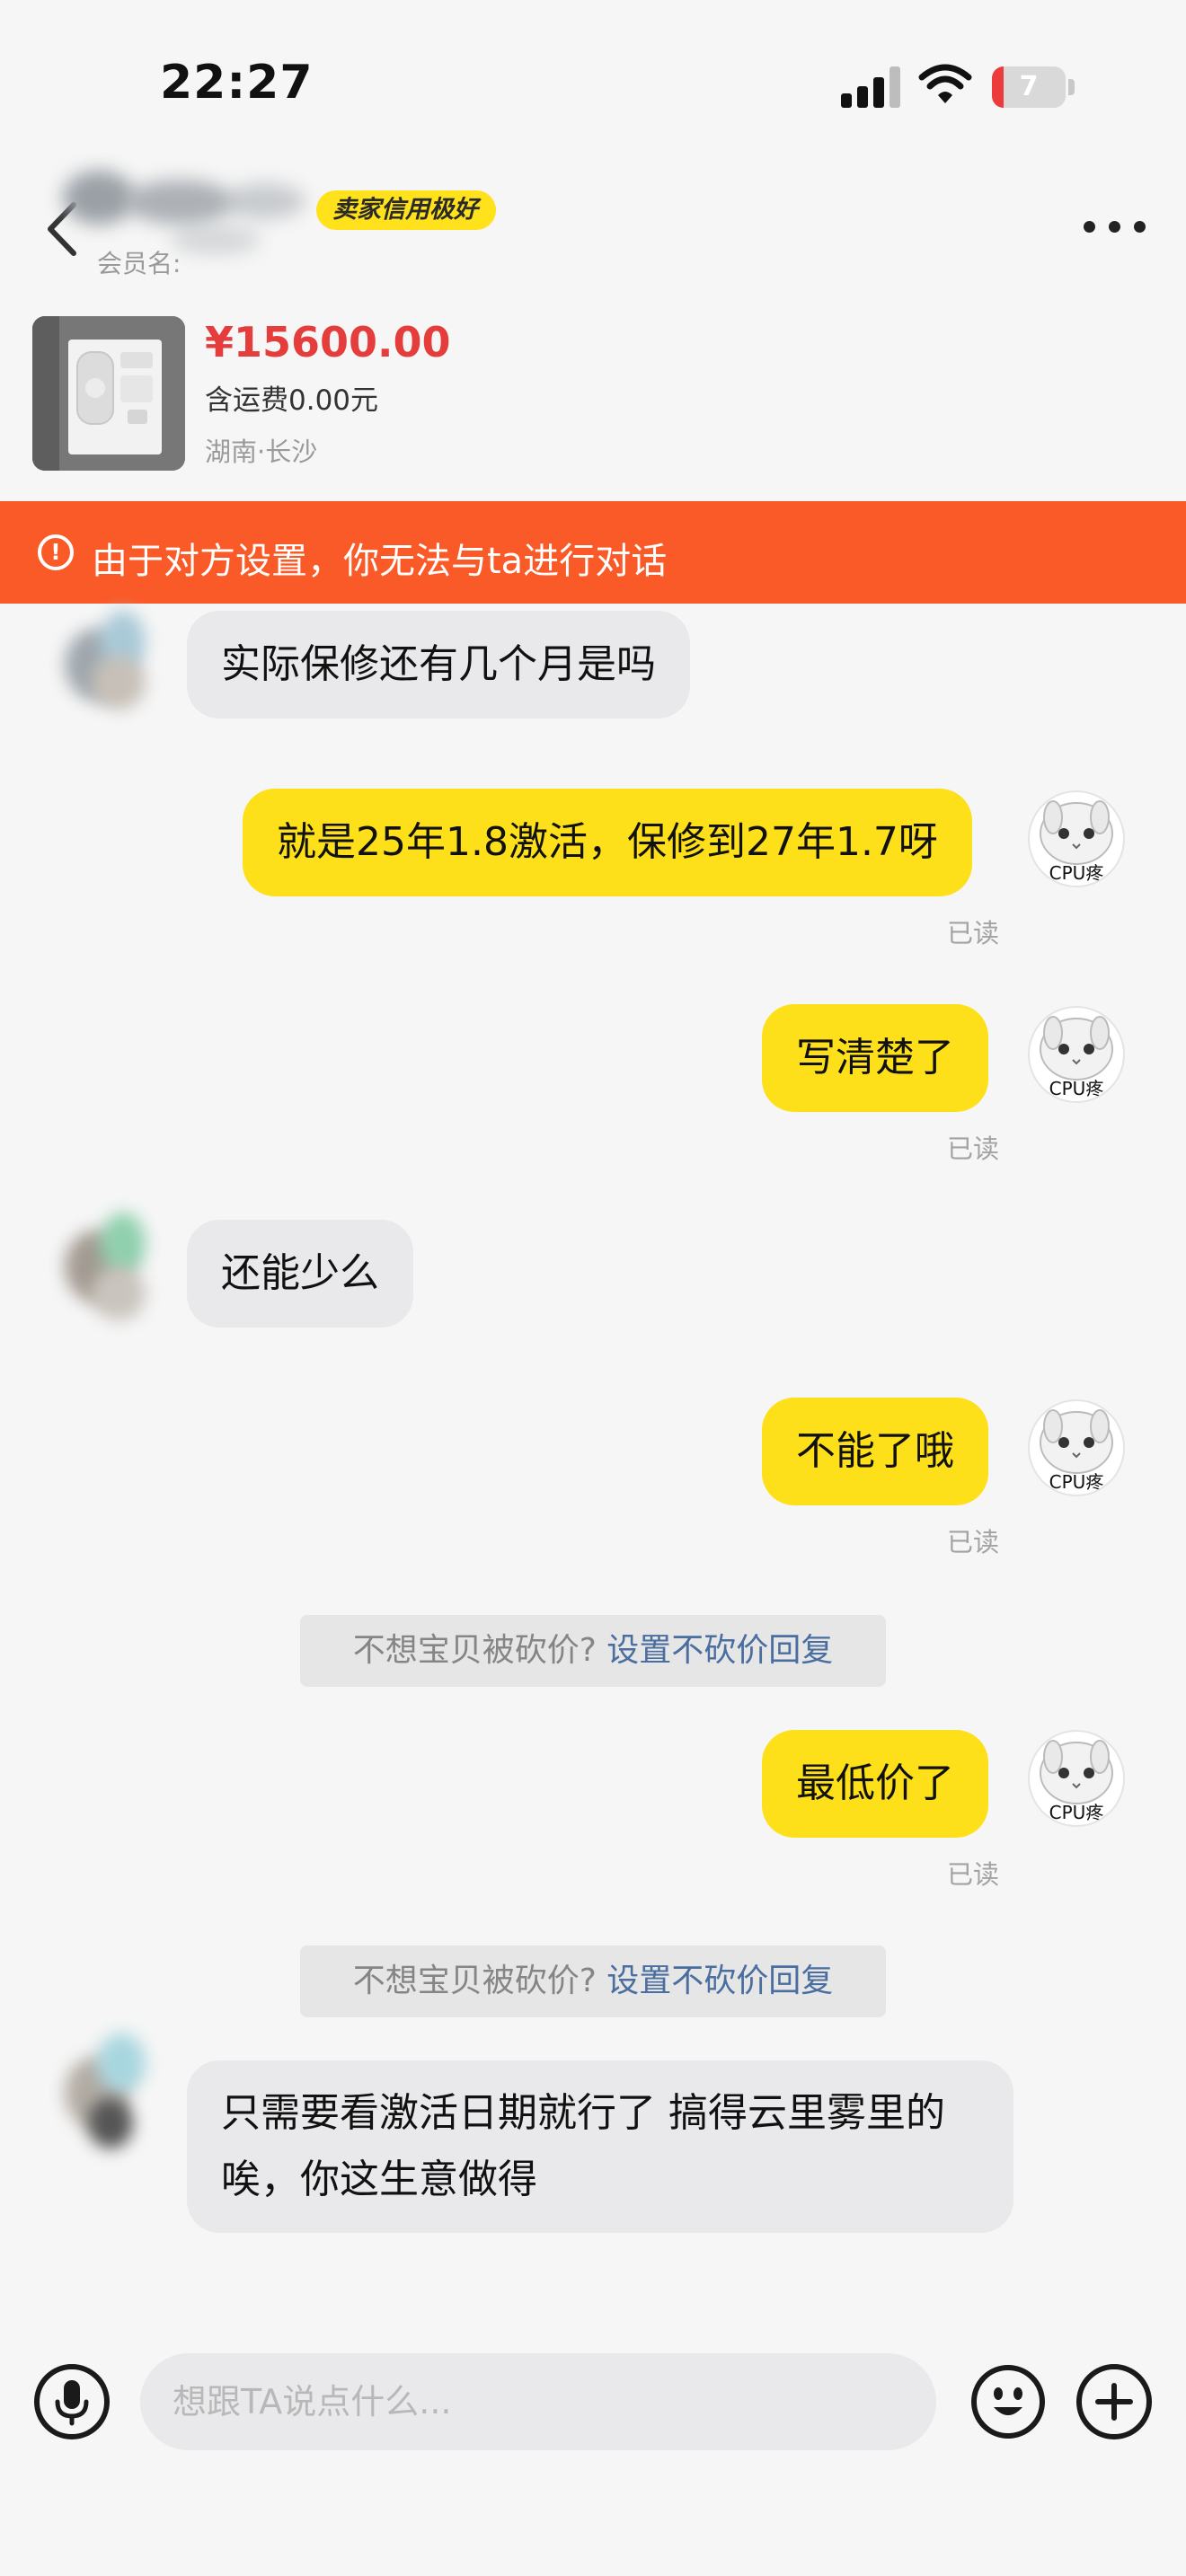  I want to click on message-bubble-incoming: 实际保修还有几个月是吗, so click(438, 665).